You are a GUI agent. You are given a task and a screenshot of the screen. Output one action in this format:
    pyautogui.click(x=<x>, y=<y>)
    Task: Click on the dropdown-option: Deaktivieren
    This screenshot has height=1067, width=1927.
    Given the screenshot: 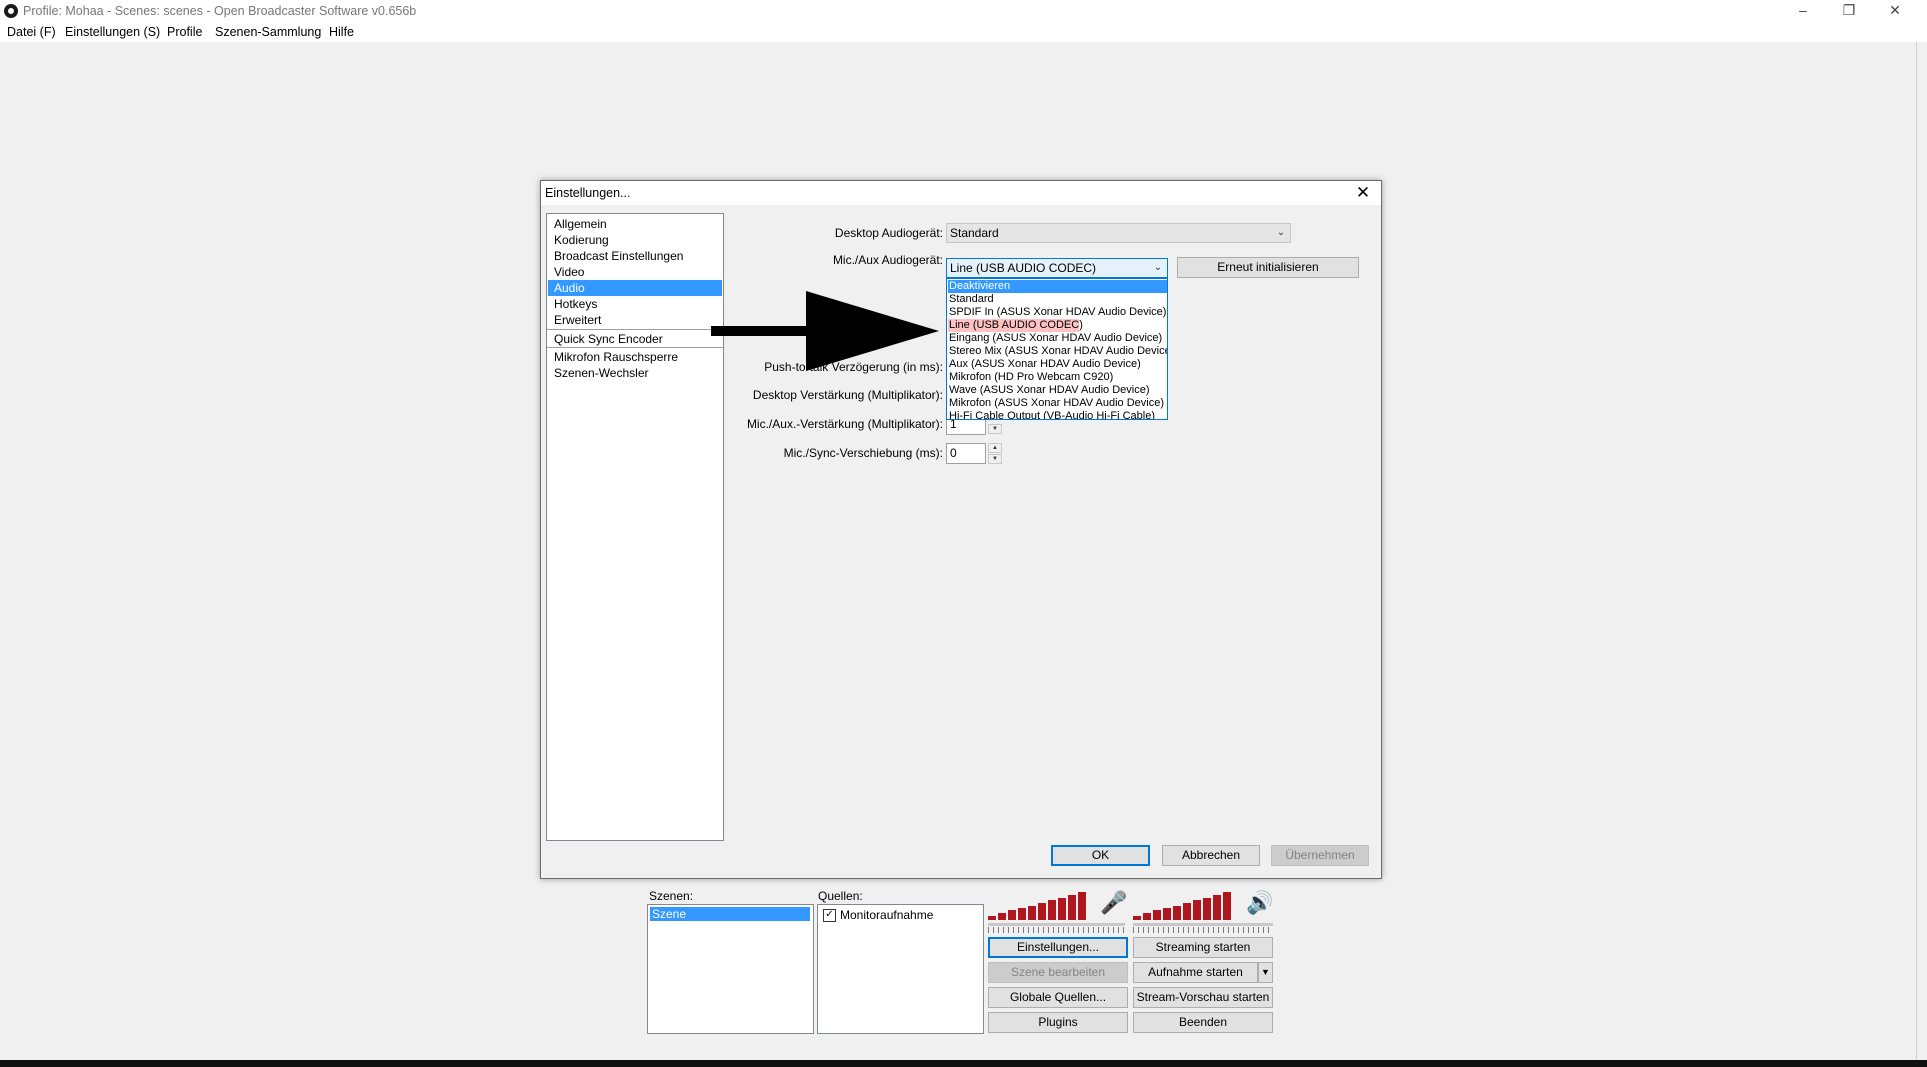 What is the action you would take?
    pyautogui.click(x=1057, y=286)
    